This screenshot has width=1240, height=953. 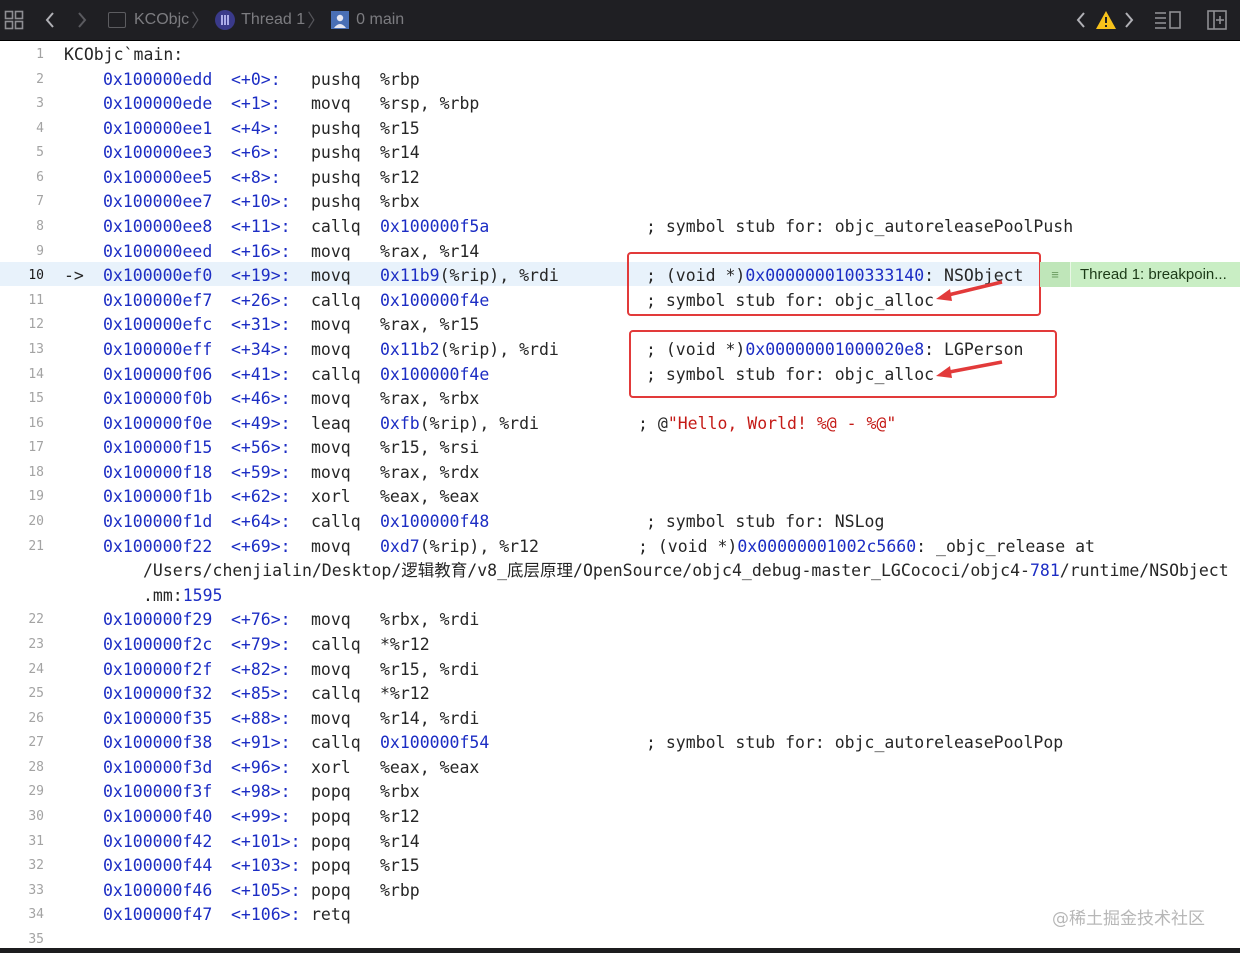 I want to click on line-number: 12, so click(x=22, y=324).